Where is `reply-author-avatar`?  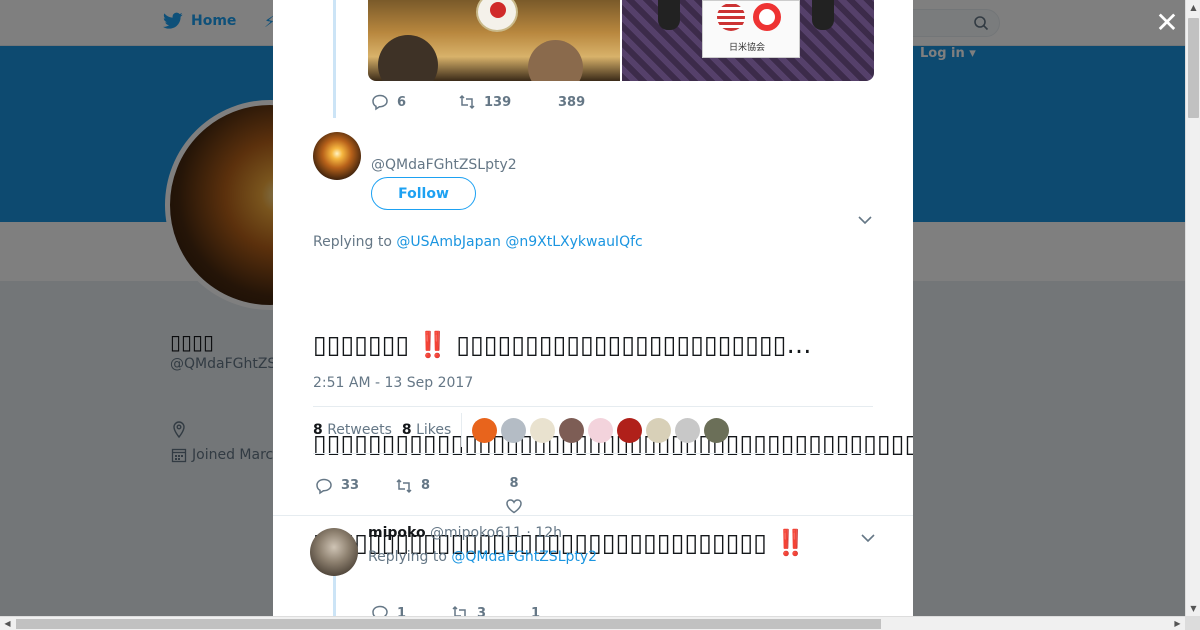 reply-author-avatar is located at coordinates (334, 552).